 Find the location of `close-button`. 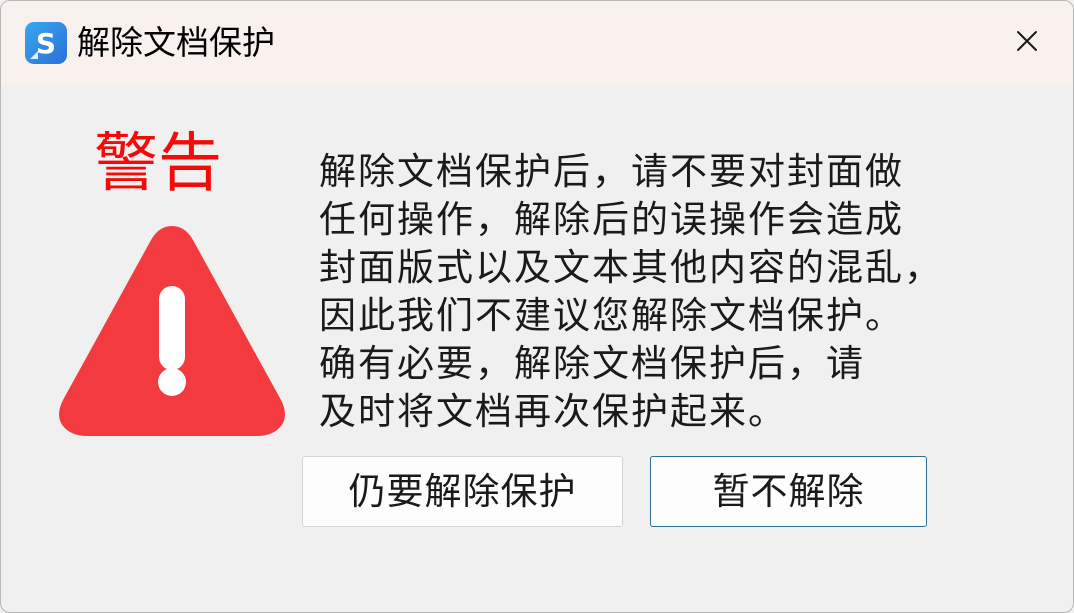

close-button is located at coordinates (1027, 43).